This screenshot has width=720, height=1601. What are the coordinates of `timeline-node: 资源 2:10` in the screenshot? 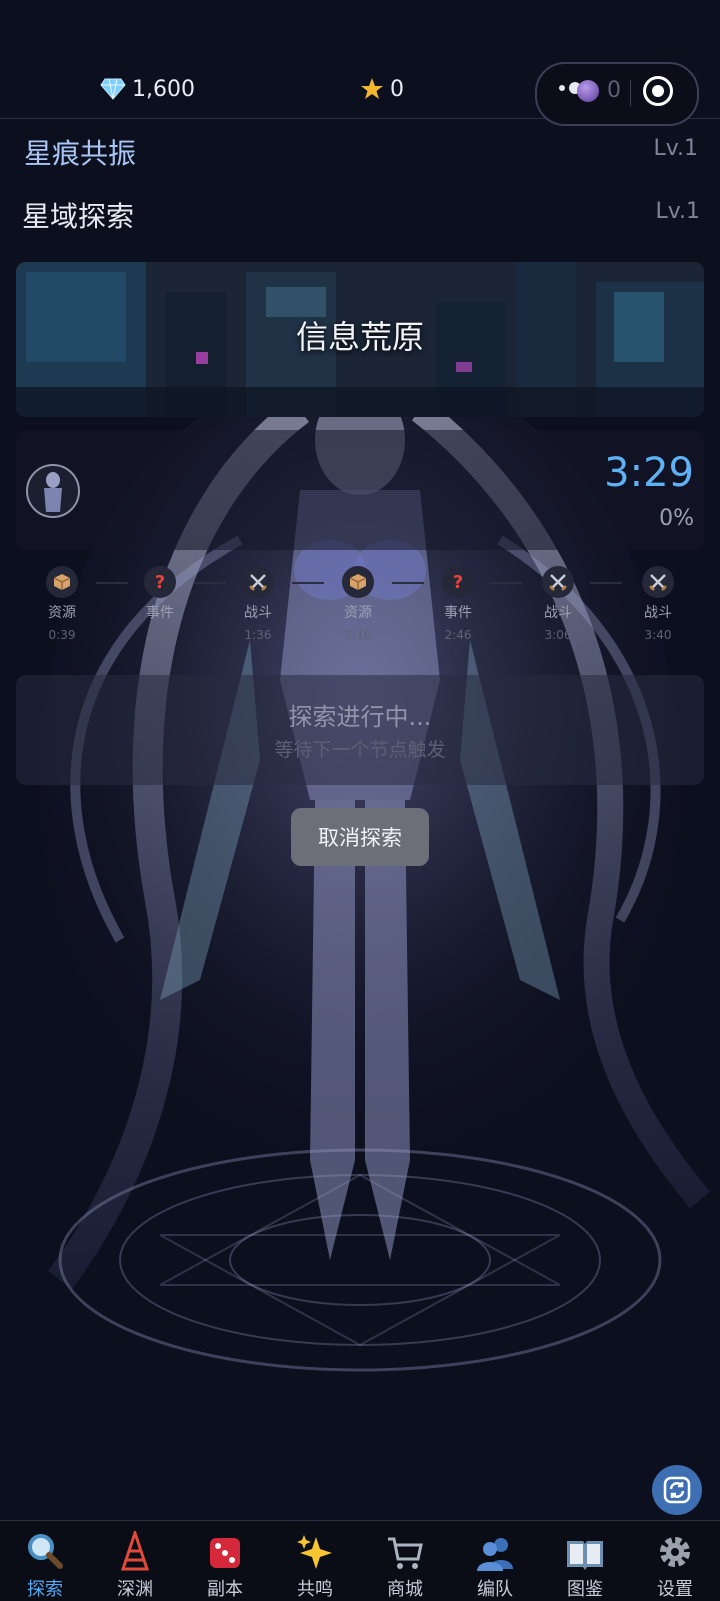 It's located at (358, 604).